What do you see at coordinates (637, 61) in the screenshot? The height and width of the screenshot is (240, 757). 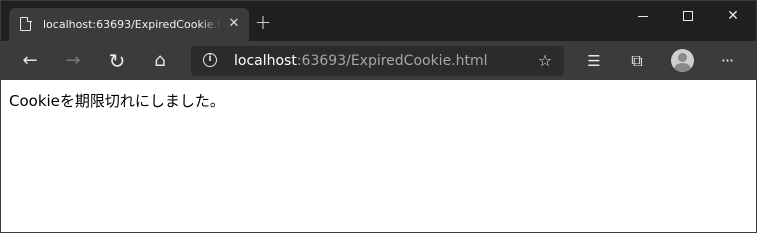 I see `collections-button: ⧉` at bounding box center [637, 61].